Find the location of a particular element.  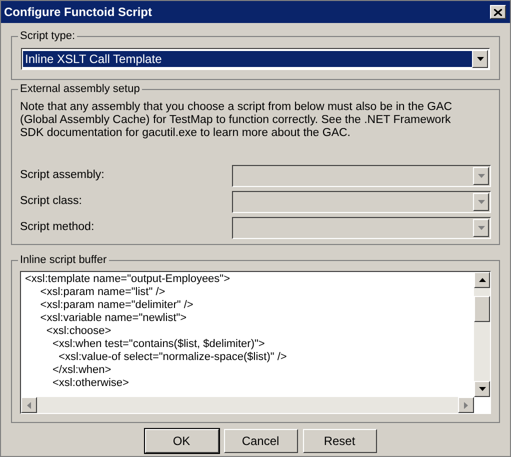

right-arrow-icon is located at coordinates (466, 405).